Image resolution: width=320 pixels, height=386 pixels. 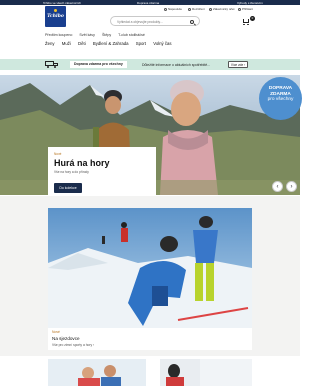 What do you see at coordinates (189, 9) in the screenshot?
I see `settings-icon` at bounding box center [189, 9].